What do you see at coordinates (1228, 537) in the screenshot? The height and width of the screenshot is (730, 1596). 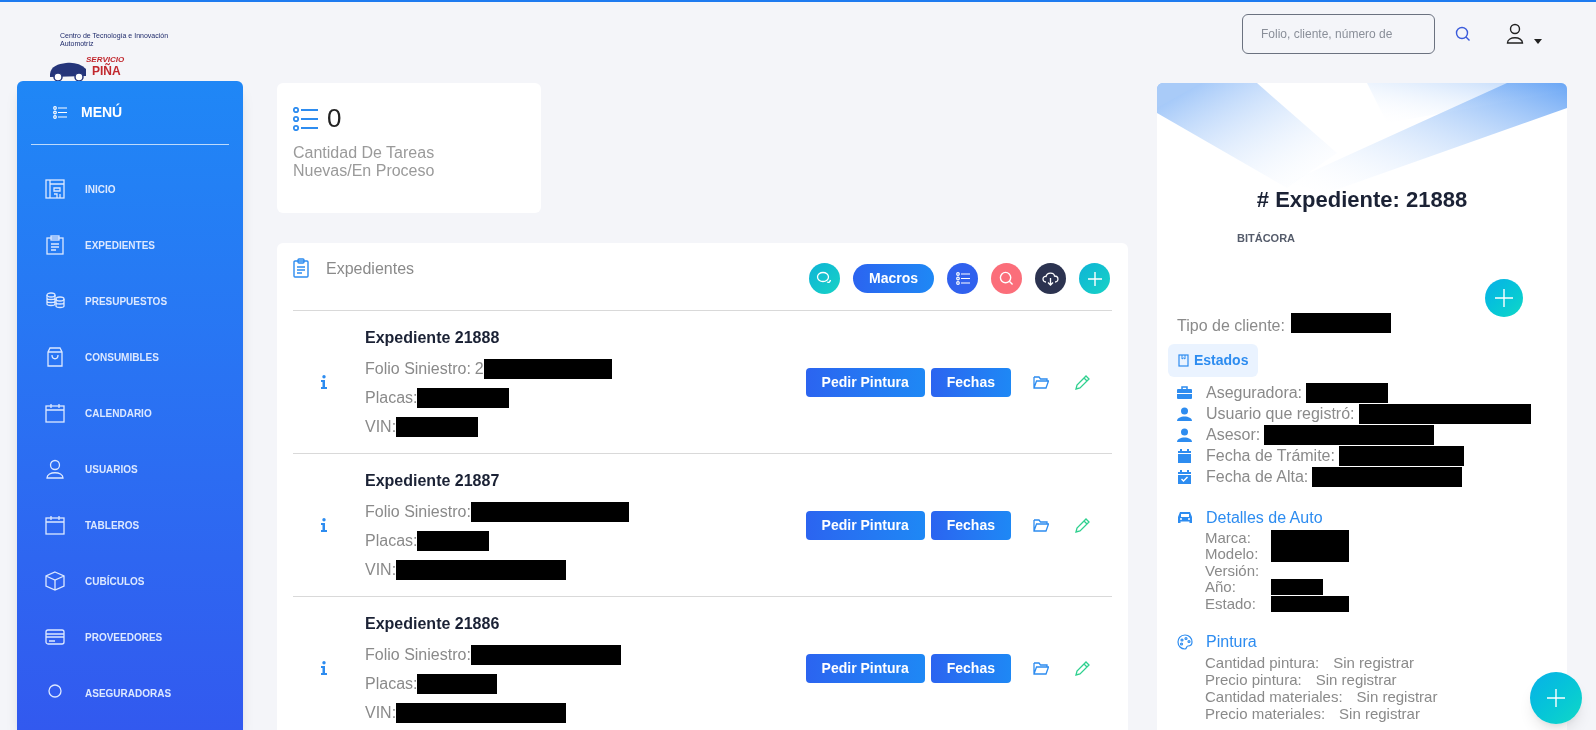 I see `field-label: Marca:` at bounding box center [1228, 537].